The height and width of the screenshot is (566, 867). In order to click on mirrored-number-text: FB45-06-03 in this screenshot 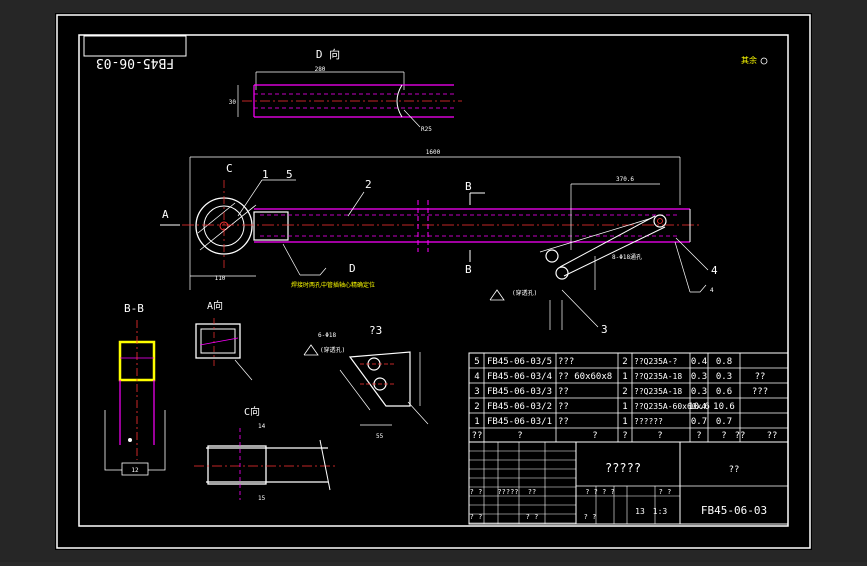, I will do `click(135, 62)`.